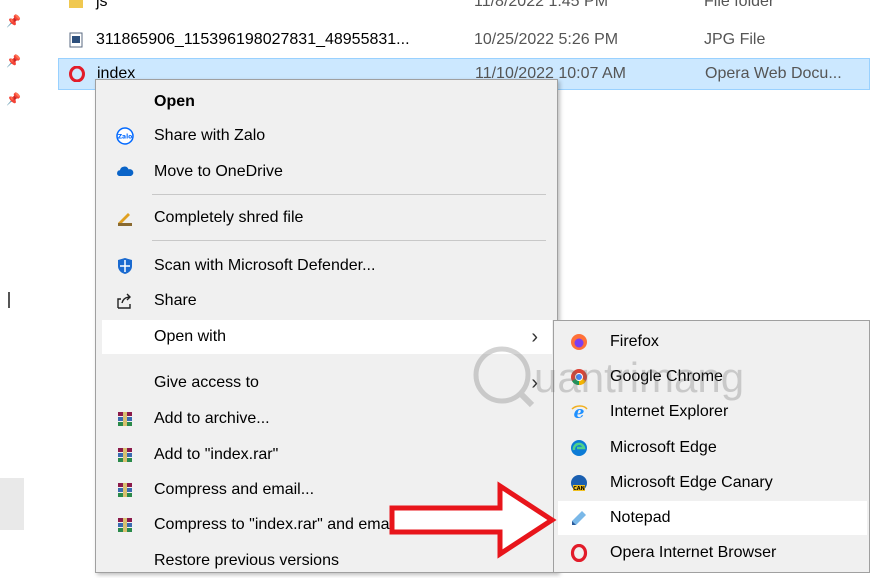  Describe the element at coordinates (12, 286) in the screenshot. I see `navigation-pane: 📌 📌 📌` at that location.